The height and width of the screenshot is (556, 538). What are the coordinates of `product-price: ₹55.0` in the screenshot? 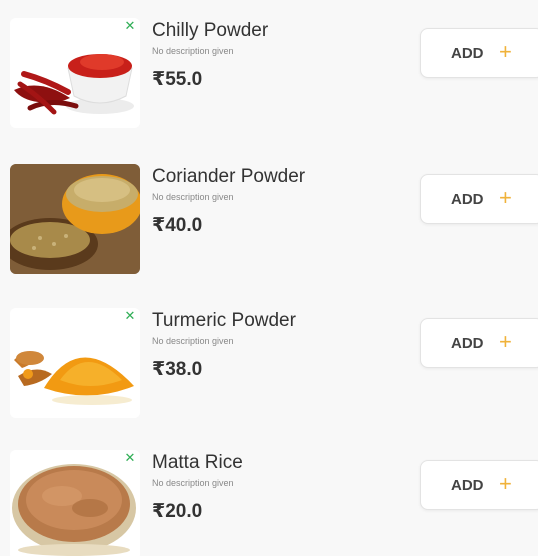 It's located at (177, 79).